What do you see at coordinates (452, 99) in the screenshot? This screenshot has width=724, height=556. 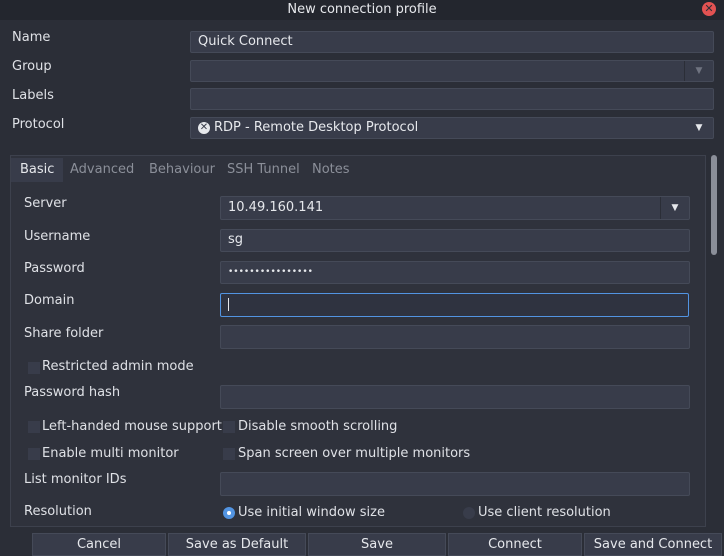 I see `labels-field` at bounding box center [452, 99].